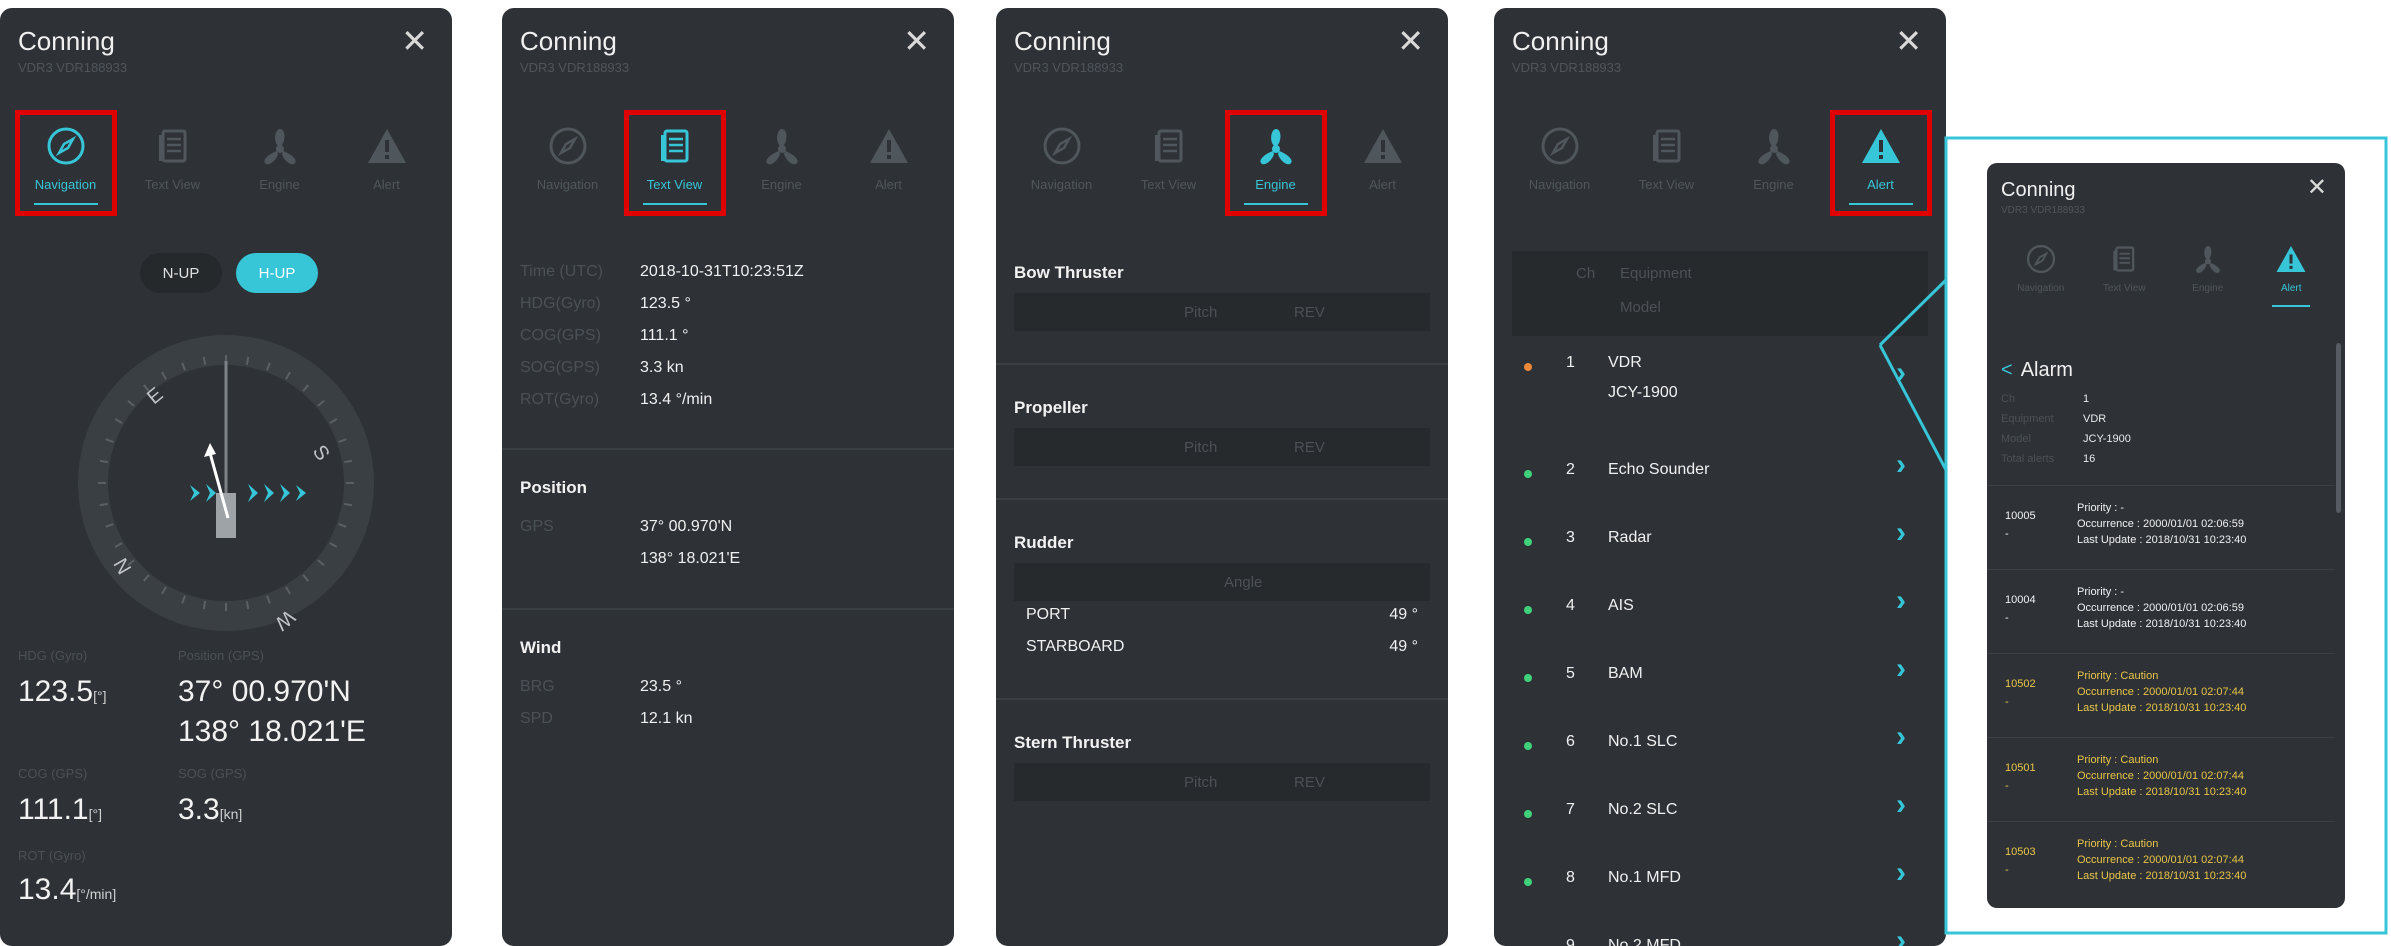 The image size is (2391, 946). What do you see at coordinates (2207, 259) in the screenshot?
I see `fan-icon` at bounding box center [2207, 259].